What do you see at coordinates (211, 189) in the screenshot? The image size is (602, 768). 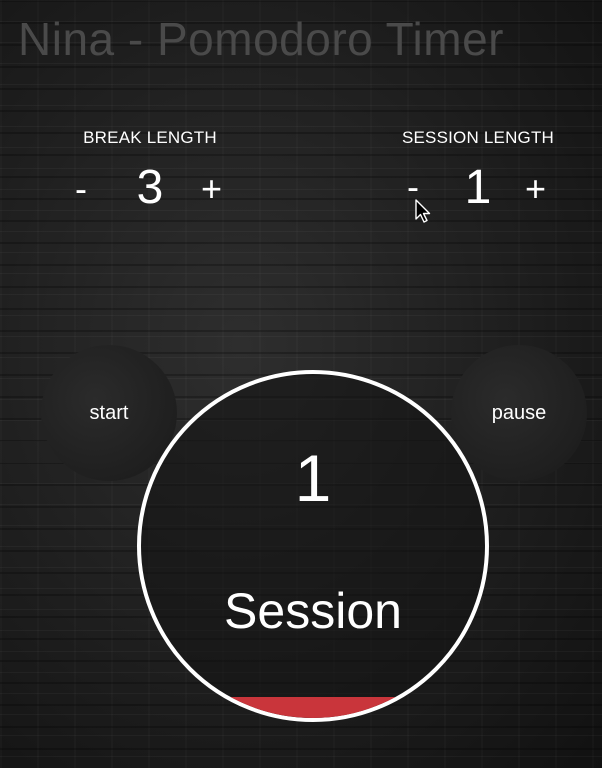 I see `break-increment-button: +` at bounding box center [211, 189].